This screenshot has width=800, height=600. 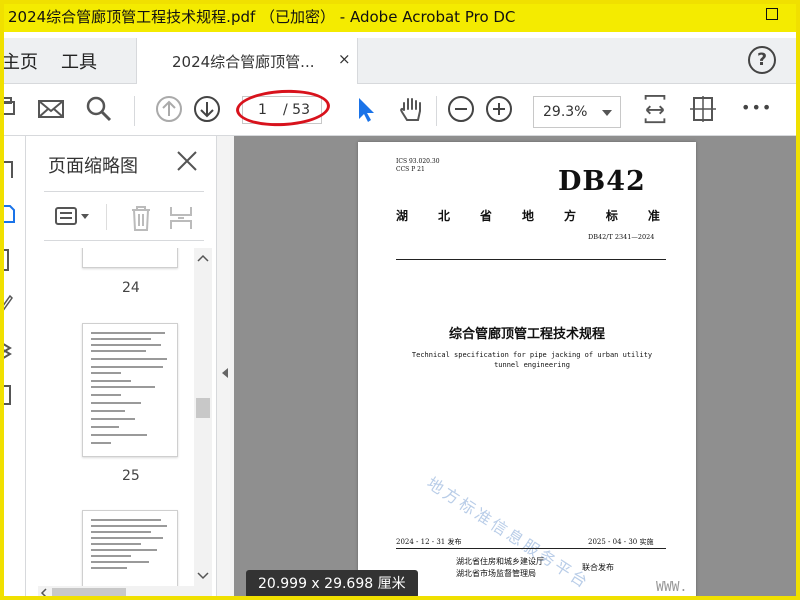 I want to click on thumbnail-scrollbar, so click(x=203, y=418).